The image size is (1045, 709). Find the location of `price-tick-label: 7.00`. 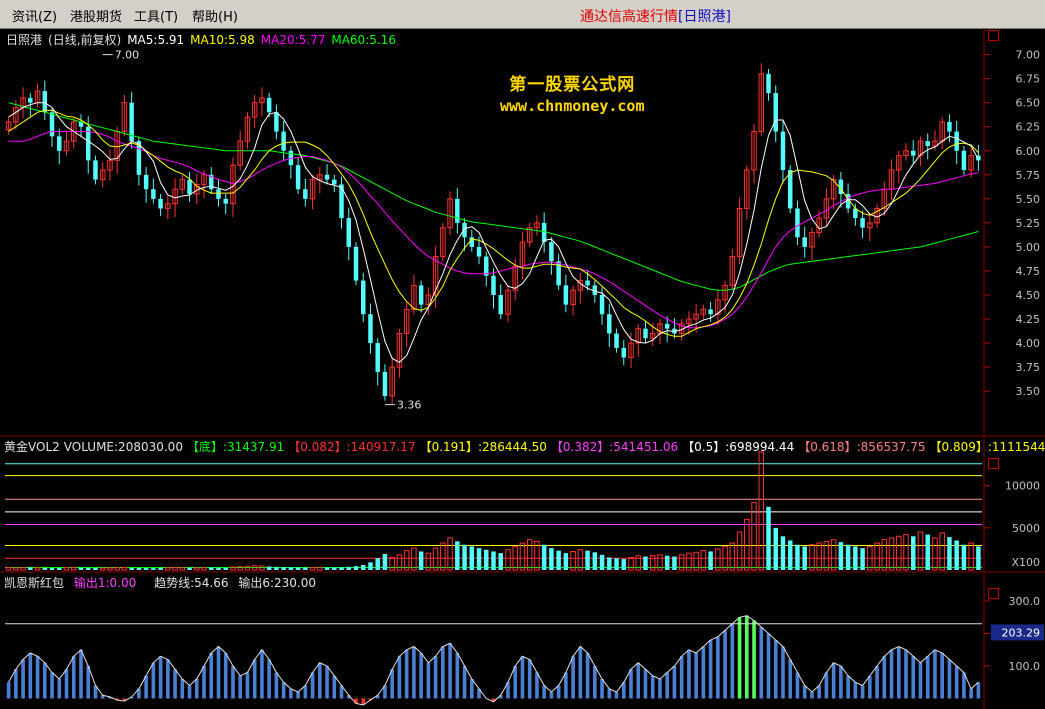

price-tick-label: 7.00 is located at coordinates (1028, 55).